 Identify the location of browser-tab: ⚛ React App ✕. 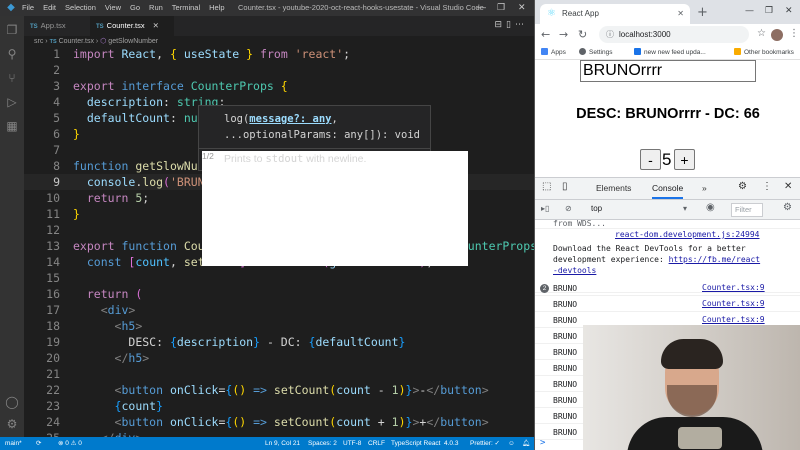
(615, 14).